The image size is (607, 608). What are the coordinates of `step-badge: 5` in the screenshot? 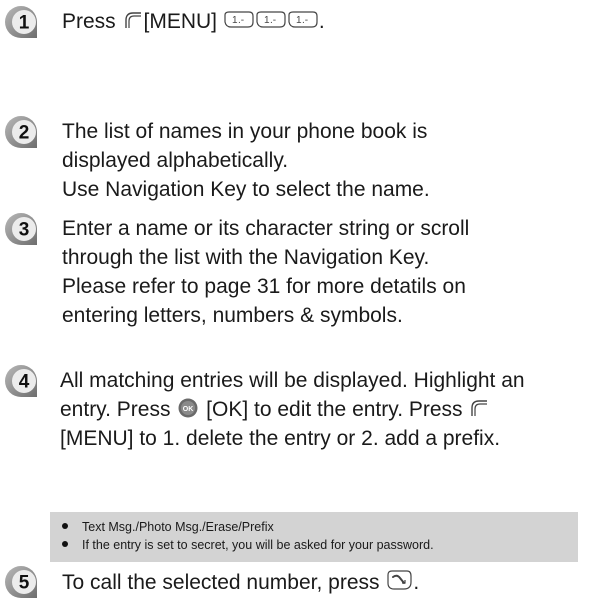 It's located at (21, 582).